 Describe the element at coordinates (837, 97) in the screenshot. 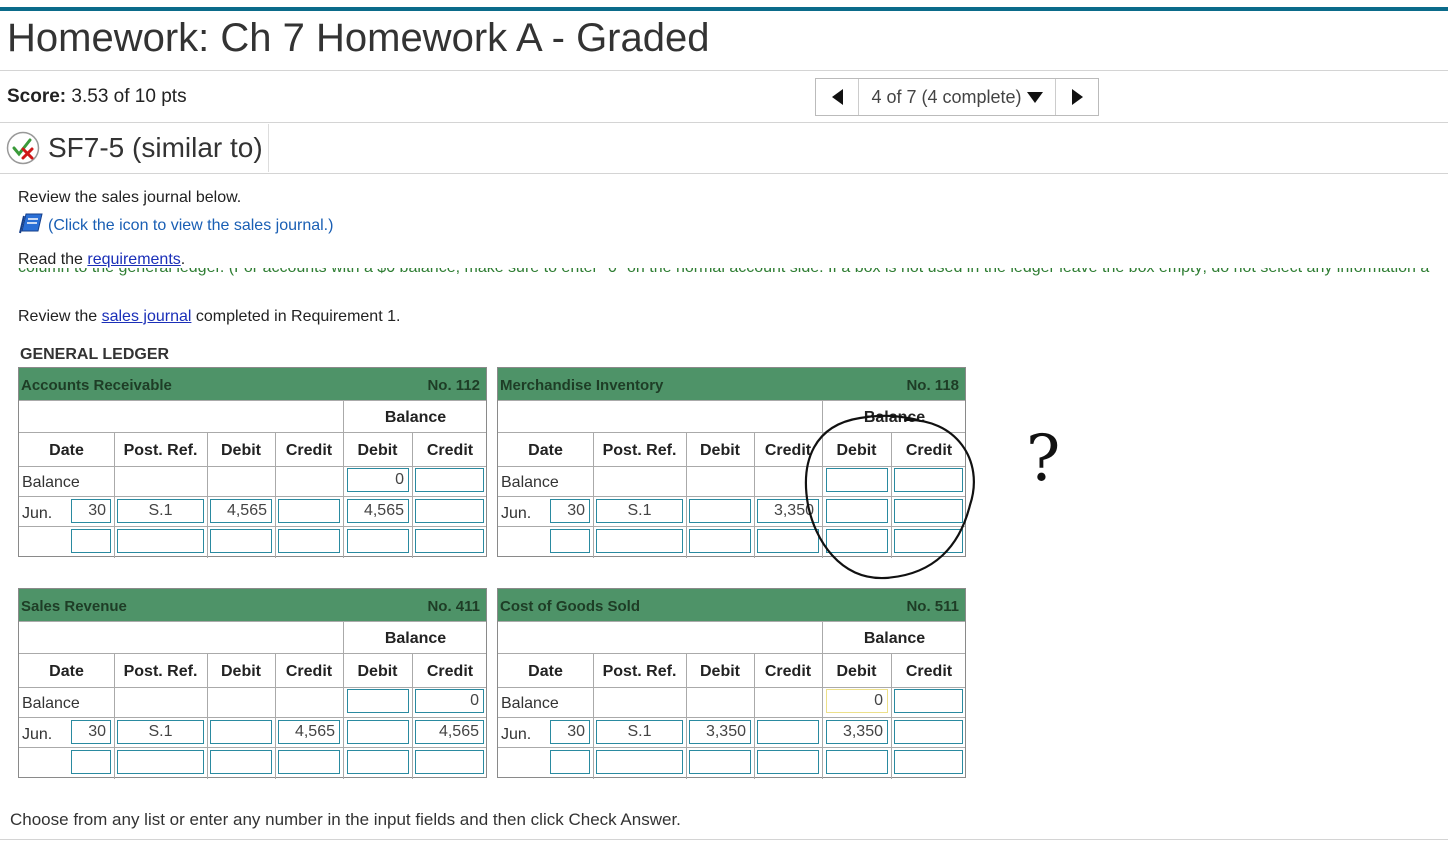

I see `previous-question-button` at that location.